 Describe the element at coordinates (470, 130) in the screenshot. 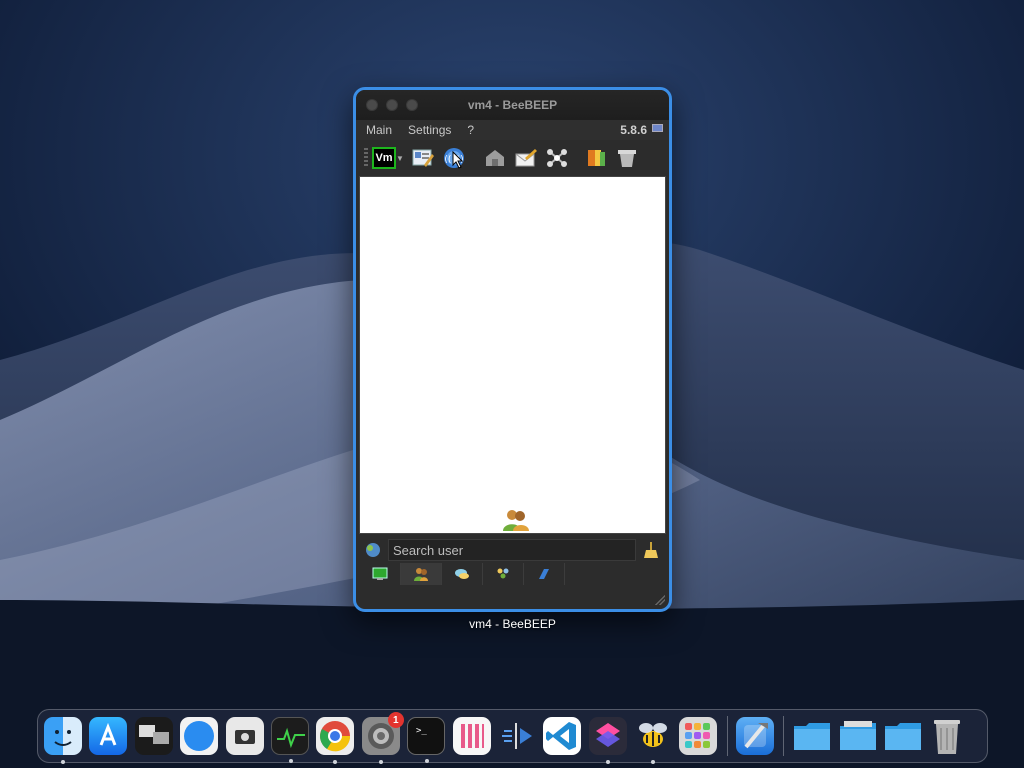

I see `menu-help: ?` at that location.